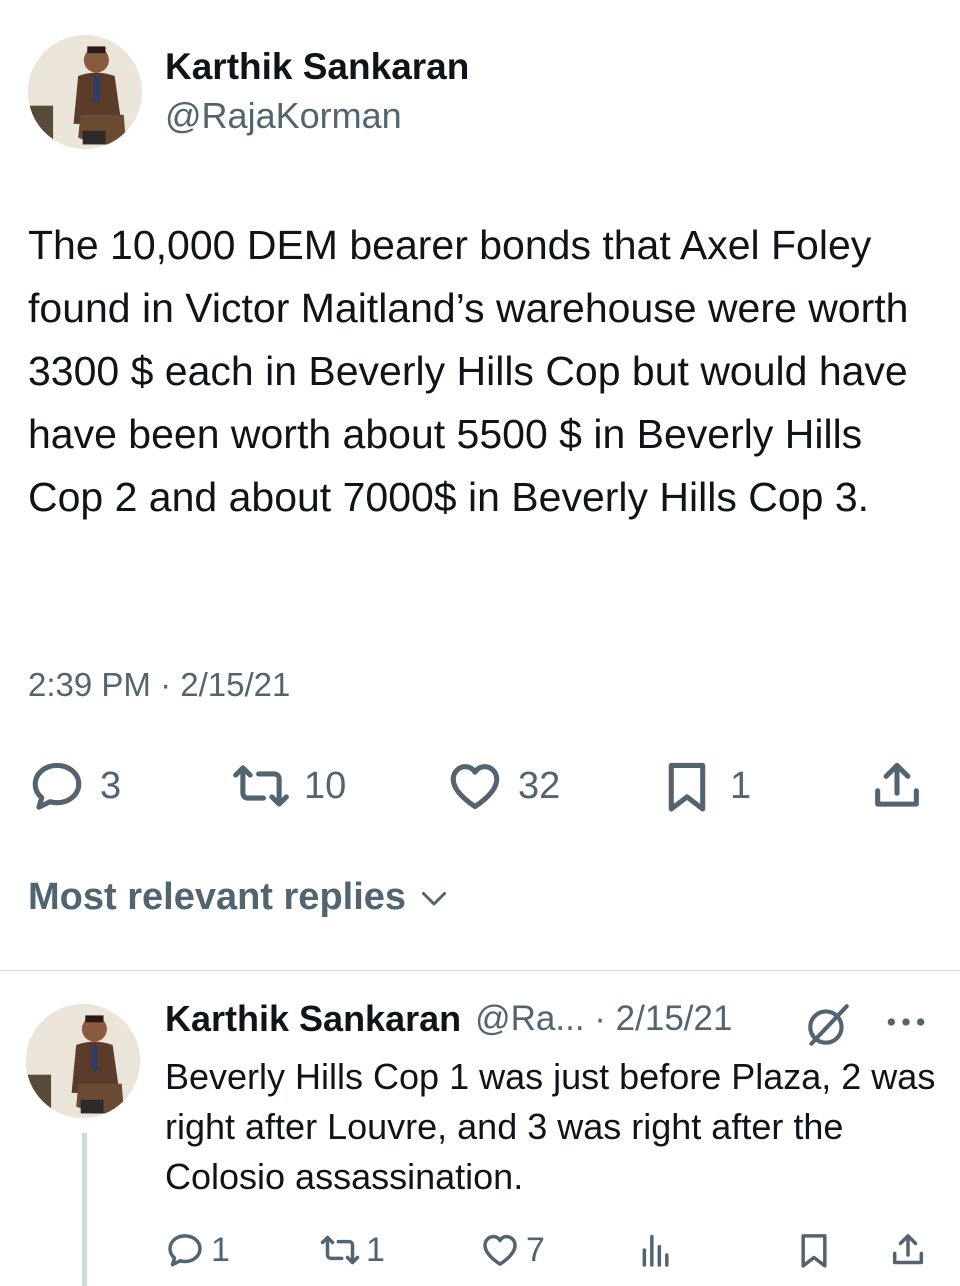  I want to click on reply-button: 3, so click(74, 786).